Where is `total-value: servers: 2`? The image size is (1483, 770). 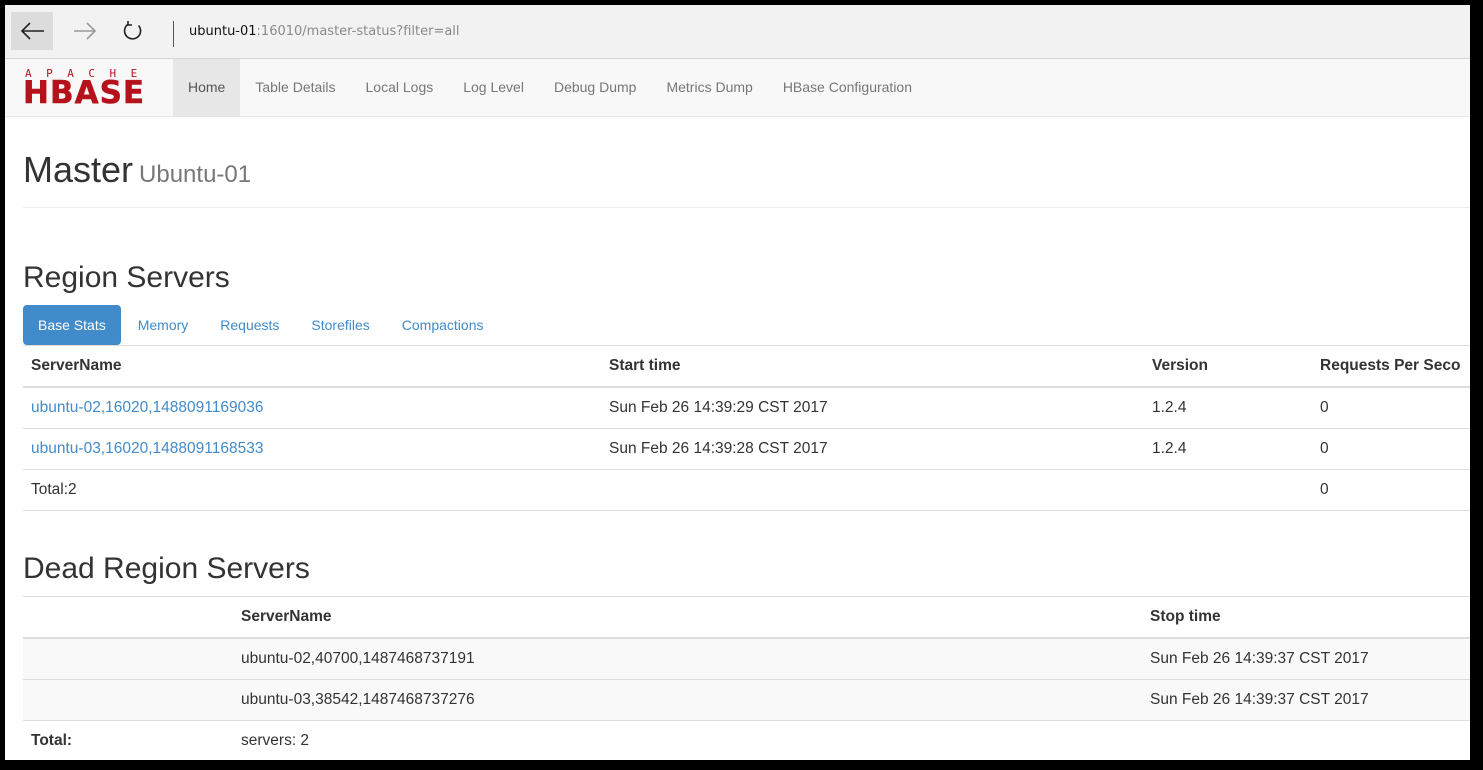 total-value: servers: 2 is located at coordinates (687, 740).